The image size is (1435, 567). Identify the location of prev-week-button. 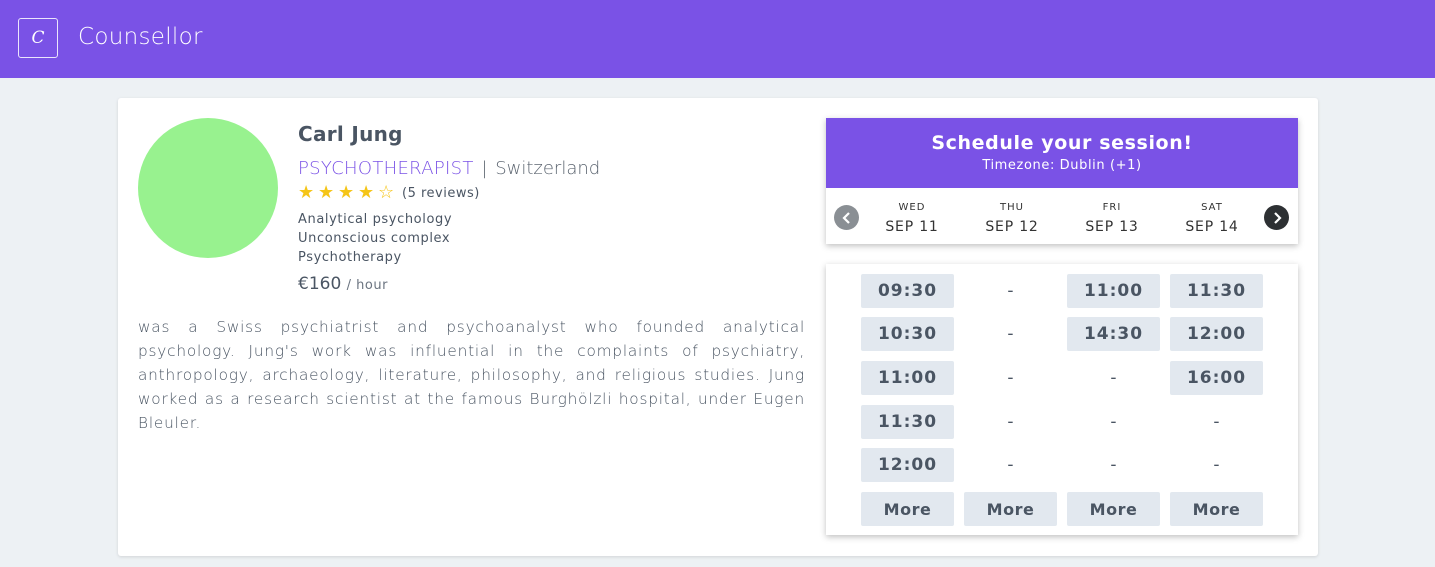
(846, 217).